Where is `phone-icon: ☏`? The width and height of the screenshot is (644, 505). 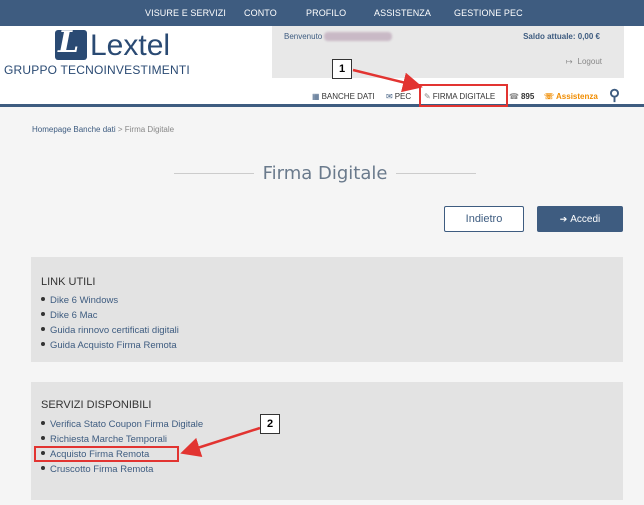
phone-icon: ☏ is located at coordinates (549, 96).